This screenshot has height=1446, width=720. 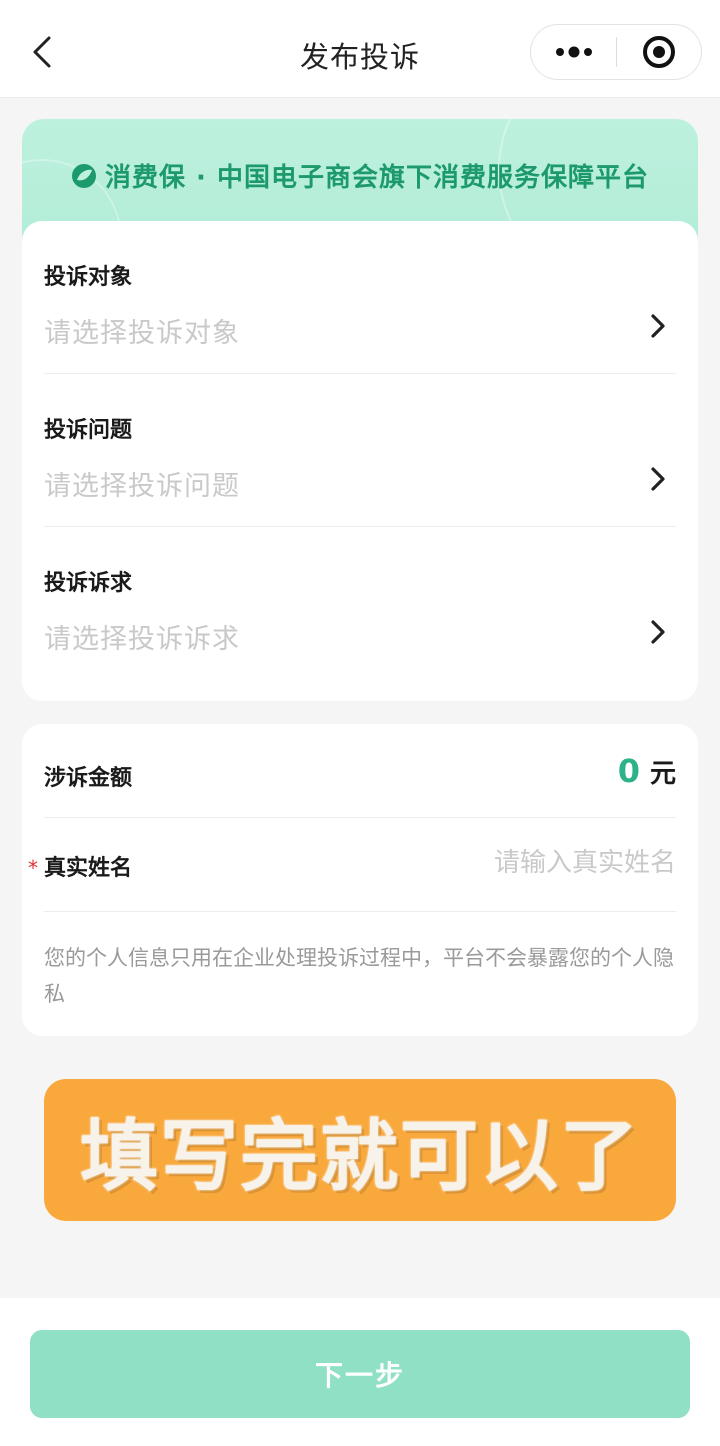 I want to click on real-name-row: * 真实姓名, so click(x=352, y=864).